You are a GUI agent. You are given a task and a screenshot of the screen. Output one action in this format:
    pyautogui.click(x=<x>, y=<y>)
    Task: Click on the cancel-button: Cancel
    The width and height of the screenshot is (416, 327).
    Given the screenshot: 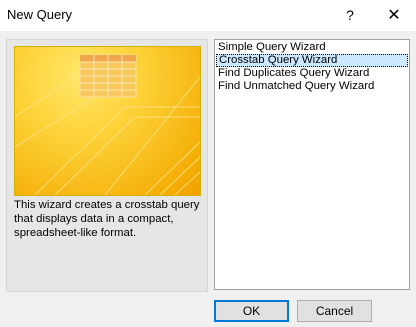 What is the action you would take?
    pyautogui.click(x=334, y=311)
    